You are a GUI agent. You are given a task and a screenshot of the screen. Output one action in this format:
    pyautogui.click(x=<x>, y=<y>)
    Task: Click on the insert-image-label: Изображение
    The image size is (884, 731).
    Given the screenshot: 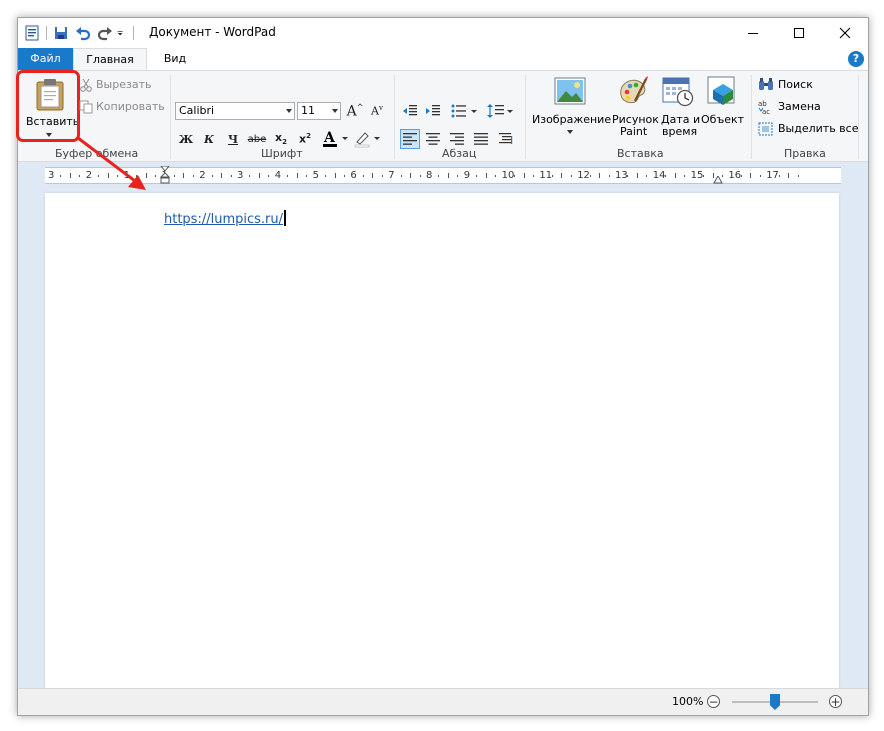 What is the action you would take?
    pyautogui.click(x=572, y=119)
    